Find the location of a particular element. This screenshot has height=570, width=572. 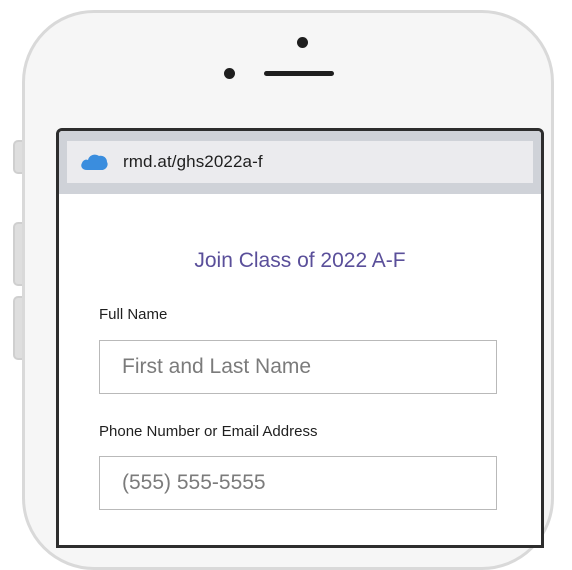

front-camera is located at coordinates (302, 42).